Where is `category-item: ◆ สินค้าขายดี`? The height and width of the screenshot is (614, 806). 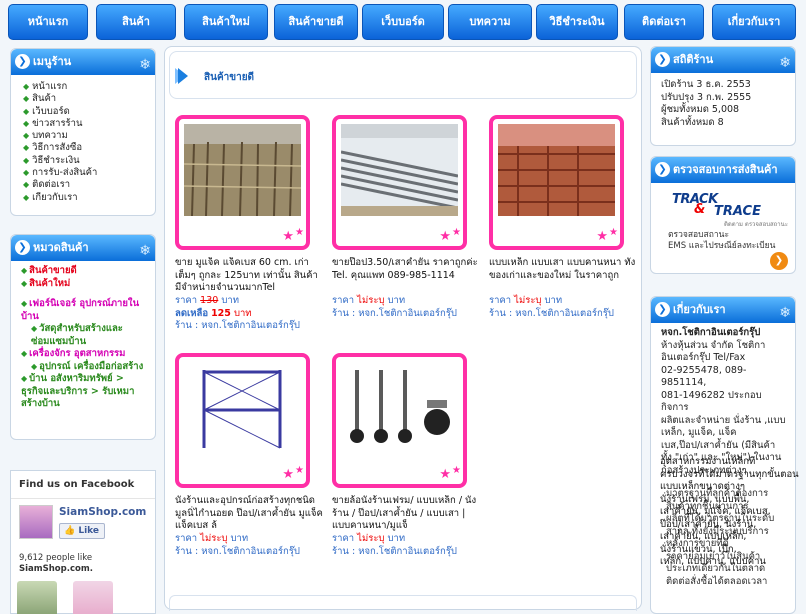 category-item: ◆ สินค้าขายดี is located at coordinates (85, 271).